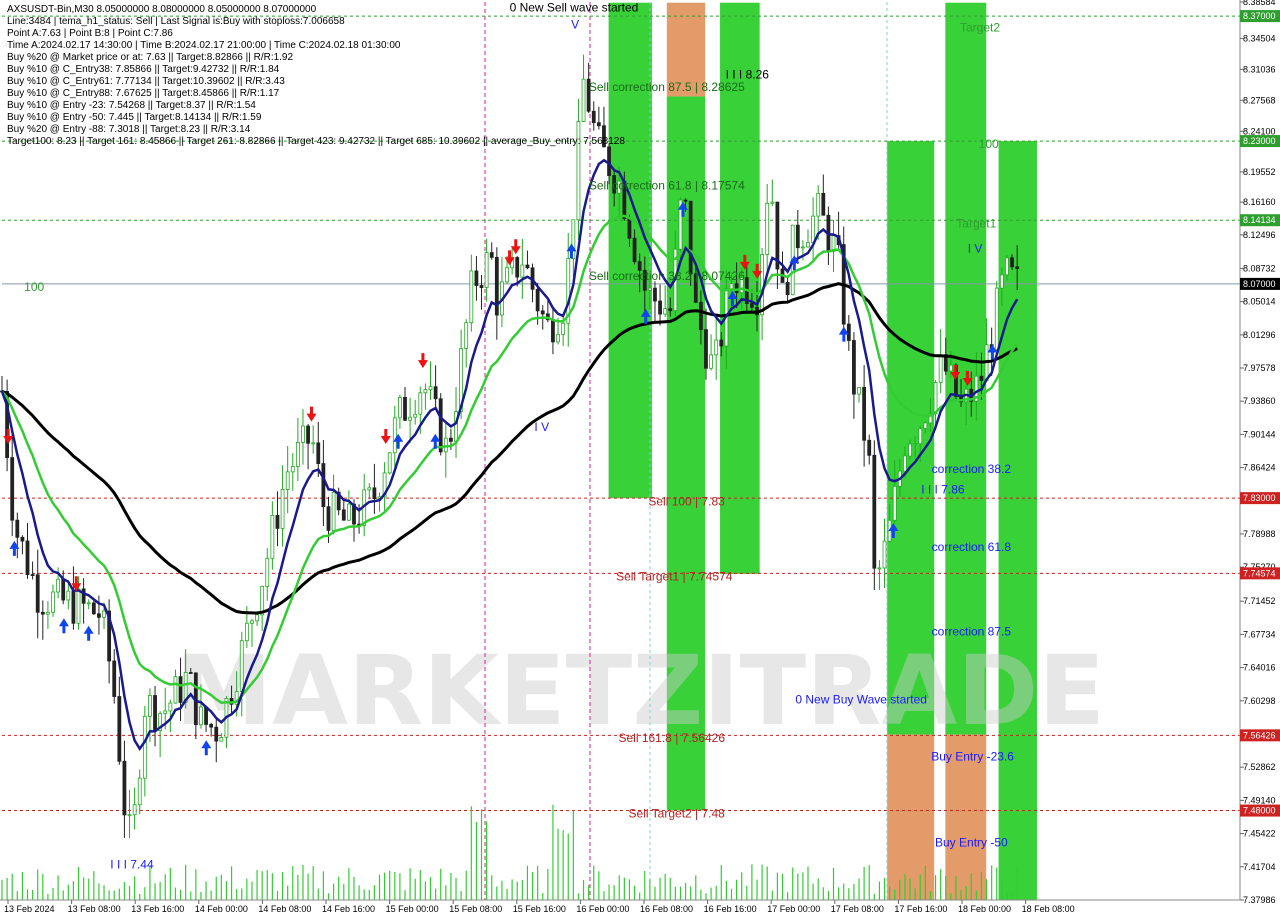 Image resolution: width=1280 pixels, height=920 pixels. What do you see at coordinates (989, 144) in the screenshot?
I see `chart-annotation: 100` at bounding box center [989, 144].